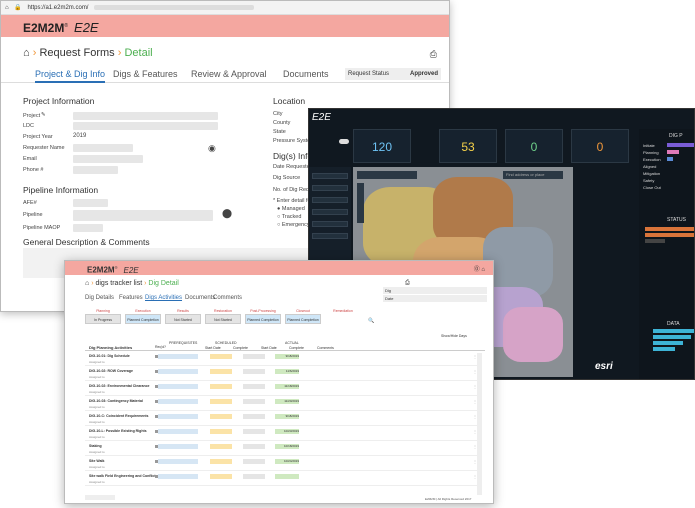 This screenshot has width=695, height=508. What do you see at coordinates (145, 74) in the screenshot?
I see `tab-digs-features: Digs & Features` at bounding box center [145, 74].